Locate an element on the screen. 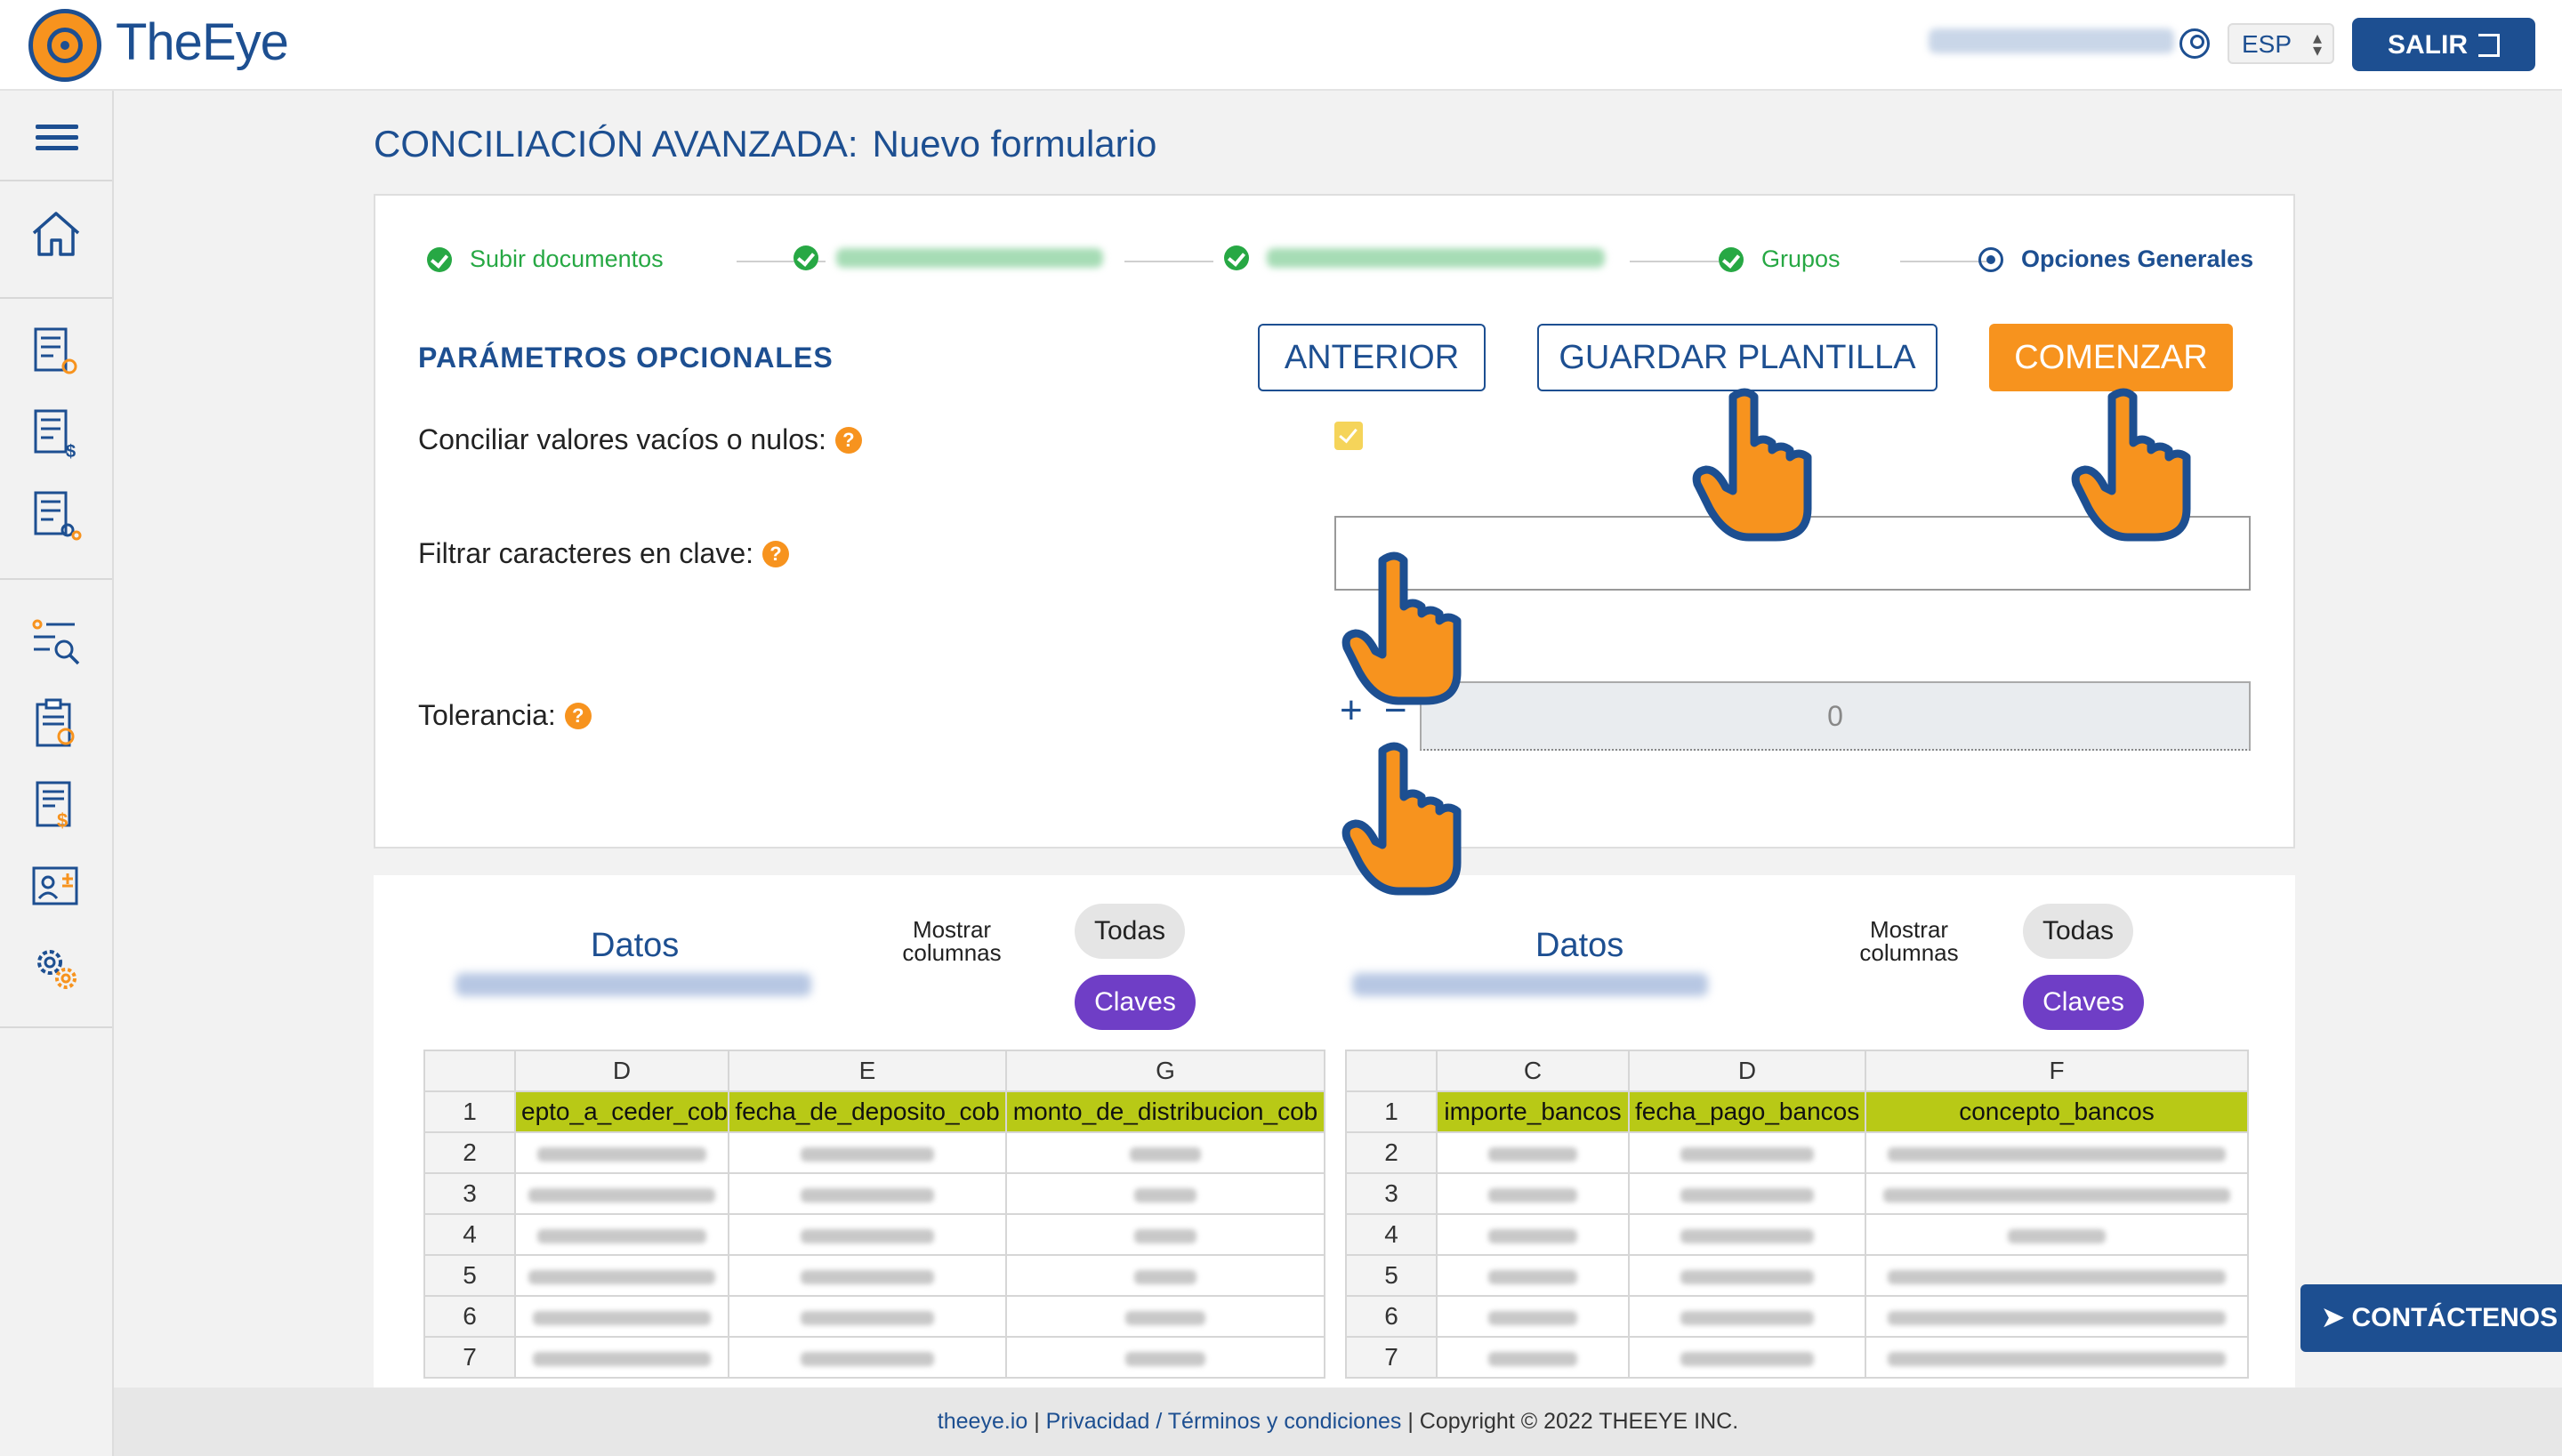  step-document-two is located at coordinates (1414, 257).